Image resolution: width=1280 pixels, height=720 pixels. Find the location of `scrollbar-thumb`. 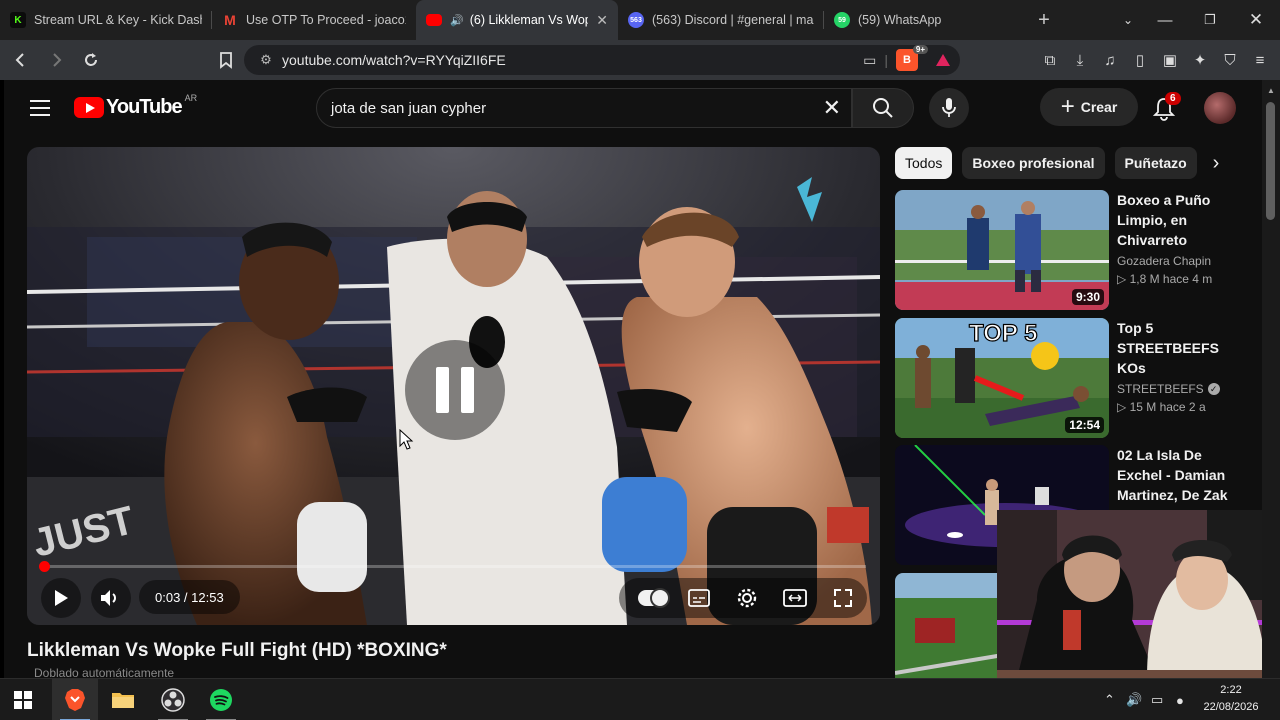

scrollbar-thumb is located at coordinates (1270, 161).